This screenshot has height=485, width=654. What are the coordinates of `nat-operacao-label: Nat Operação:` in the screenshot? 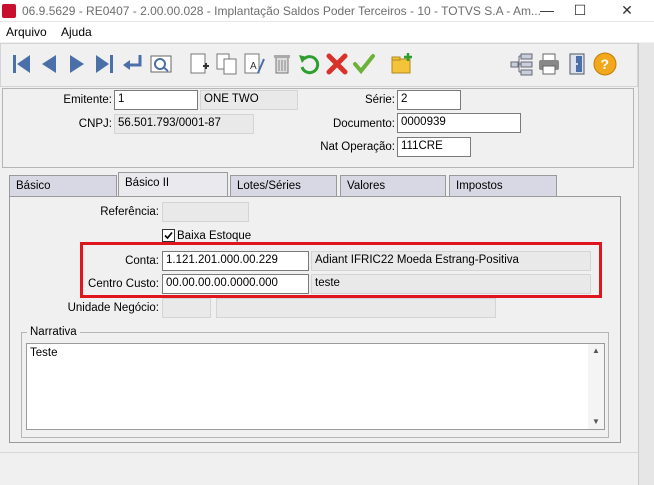 It's located at (357, 147).